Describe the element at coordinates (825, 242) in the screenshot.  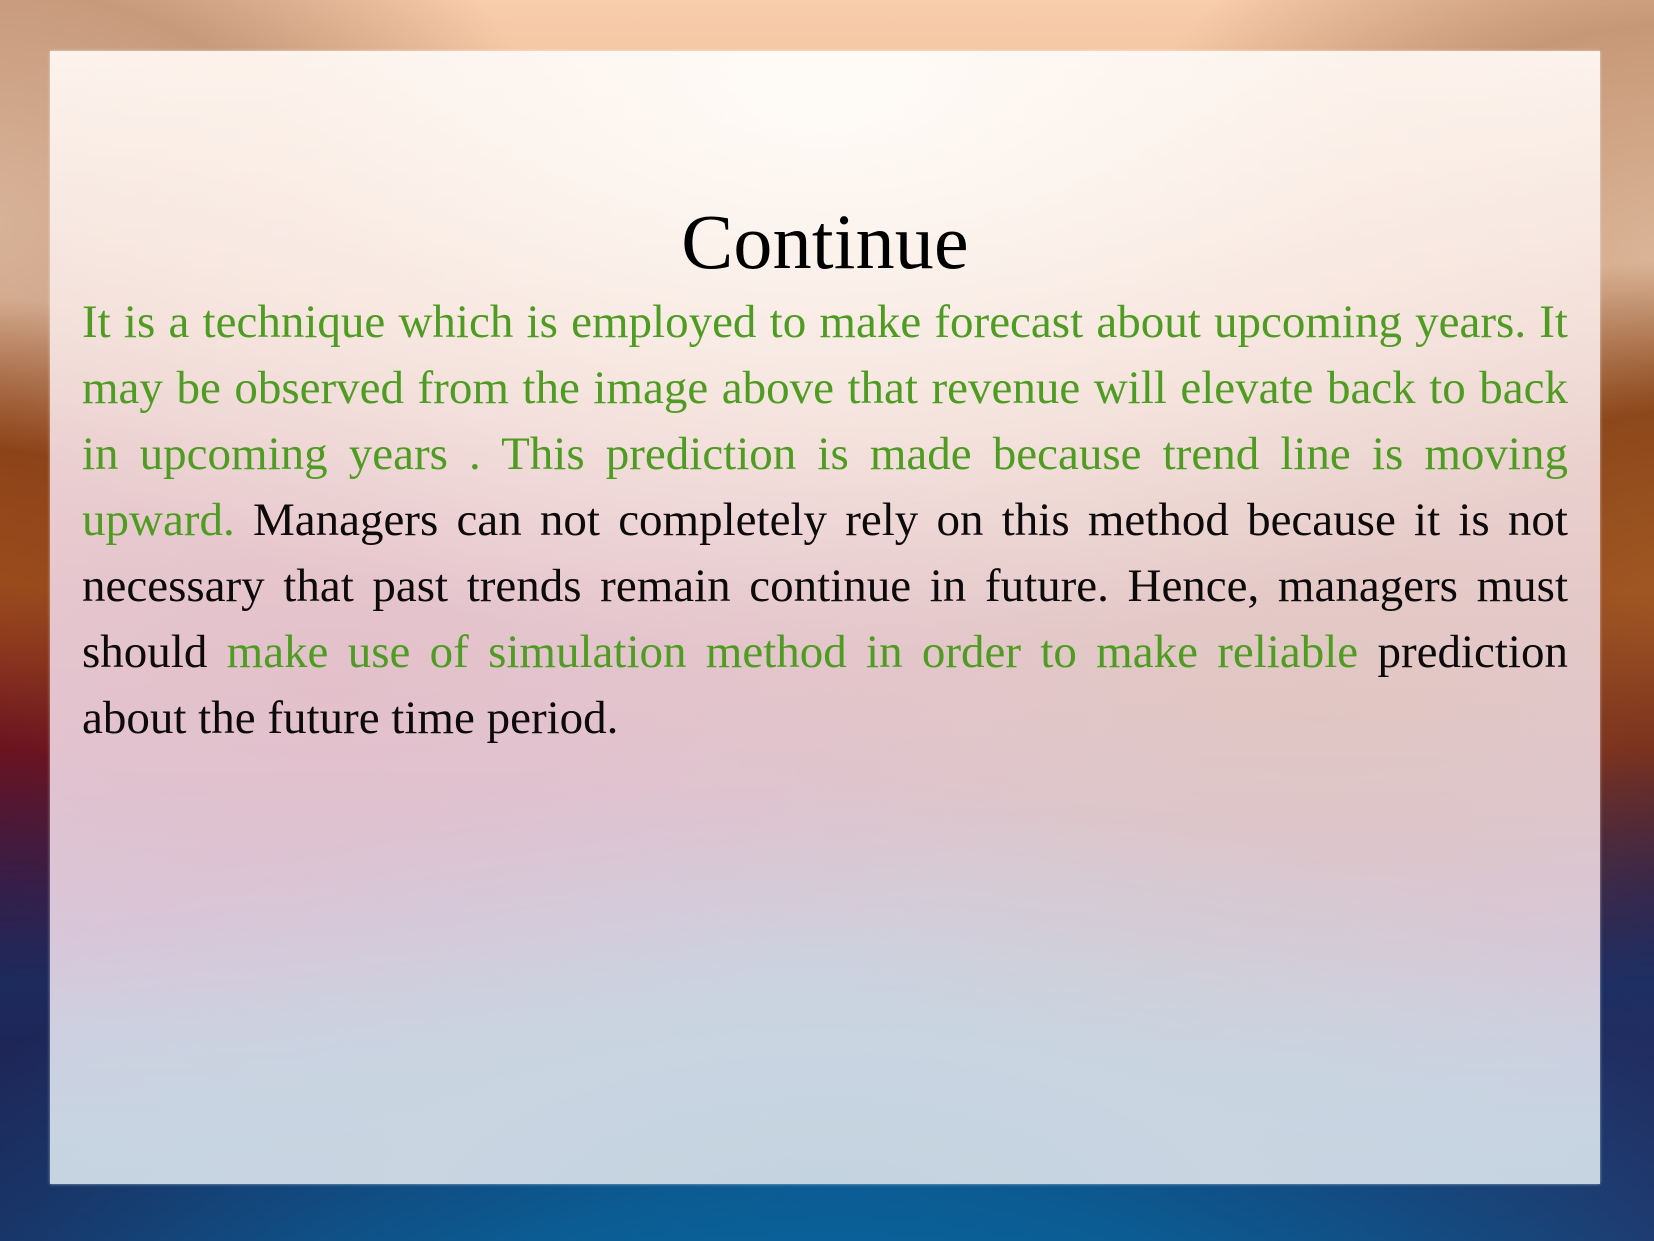
I see `slide-title: Continue` at that location.